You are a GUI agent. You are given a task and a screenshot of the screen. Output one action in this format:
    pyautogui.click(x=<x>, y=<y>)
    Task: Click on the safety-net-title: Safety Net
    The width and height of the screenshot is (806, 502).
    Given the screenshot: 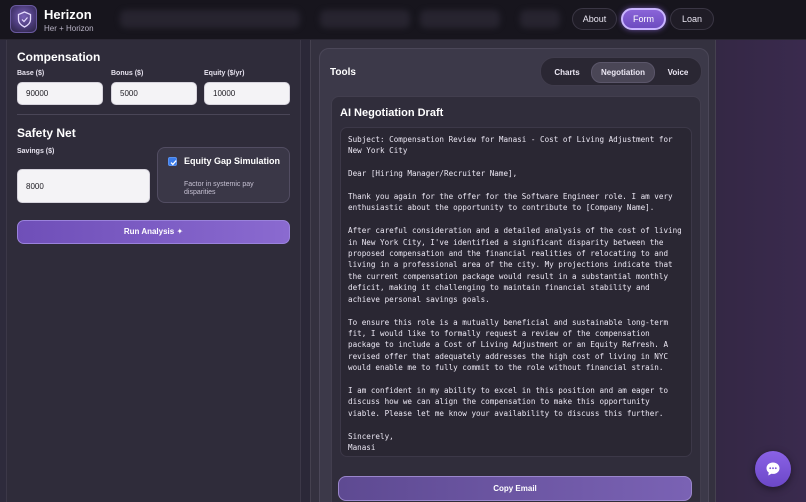 What is the action you would take?
    pyautogui.click(x=46, y=133)
    